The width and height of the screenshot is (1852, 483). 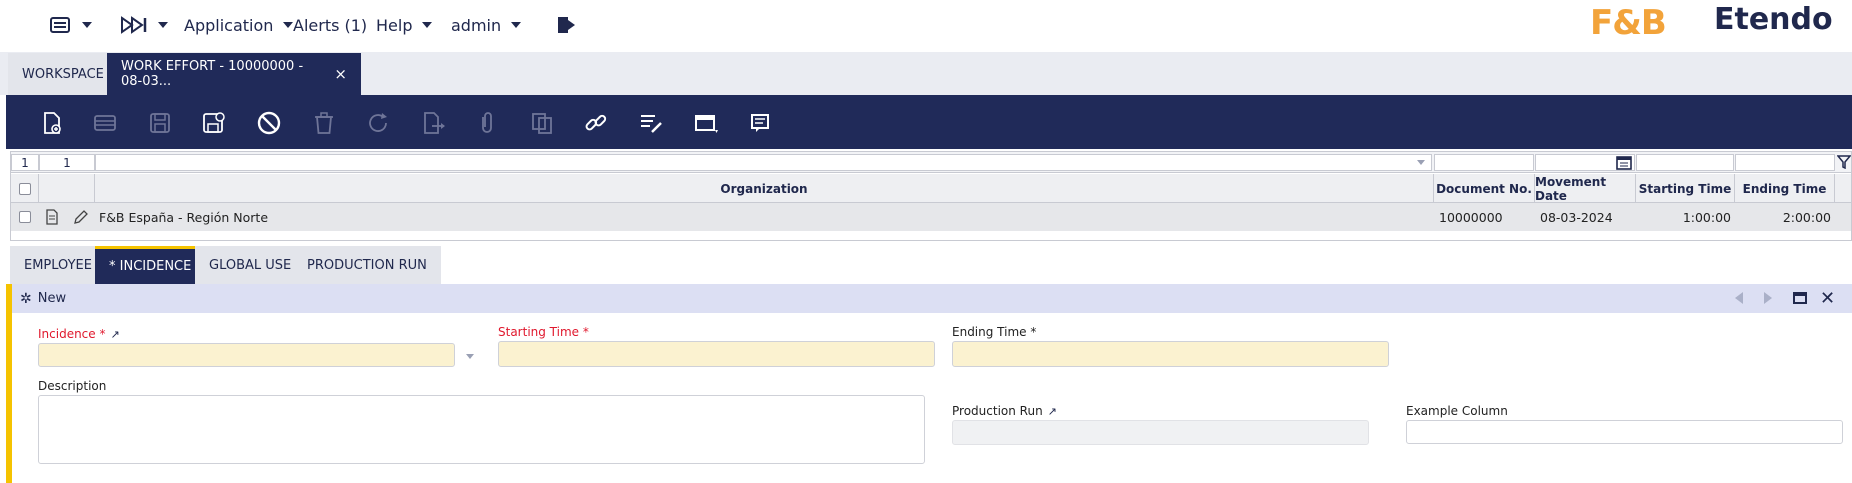 What do you see at coordinates (763, 162) in the screenshot?
I see `organization-filter` at bounding box center [763, 162].